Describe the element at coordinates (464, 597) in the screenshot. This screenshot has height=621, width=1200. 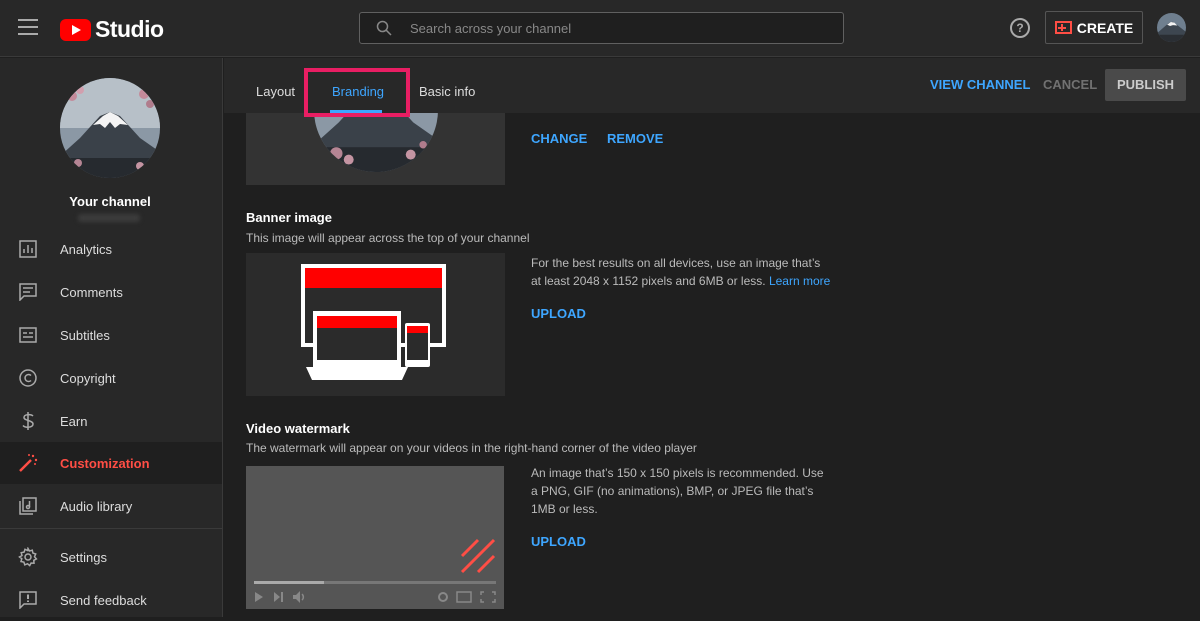
I see `theater-icon` at that location.